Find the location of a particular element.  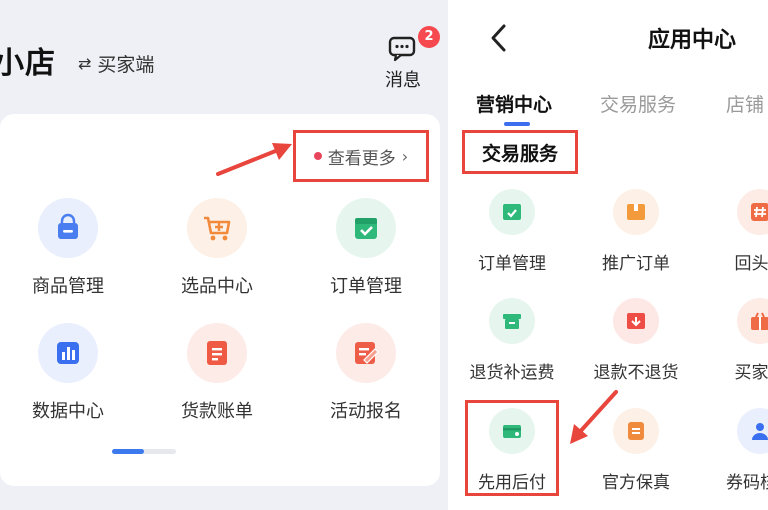

service-label: 官方保真 is located at coordinates (636, 483).